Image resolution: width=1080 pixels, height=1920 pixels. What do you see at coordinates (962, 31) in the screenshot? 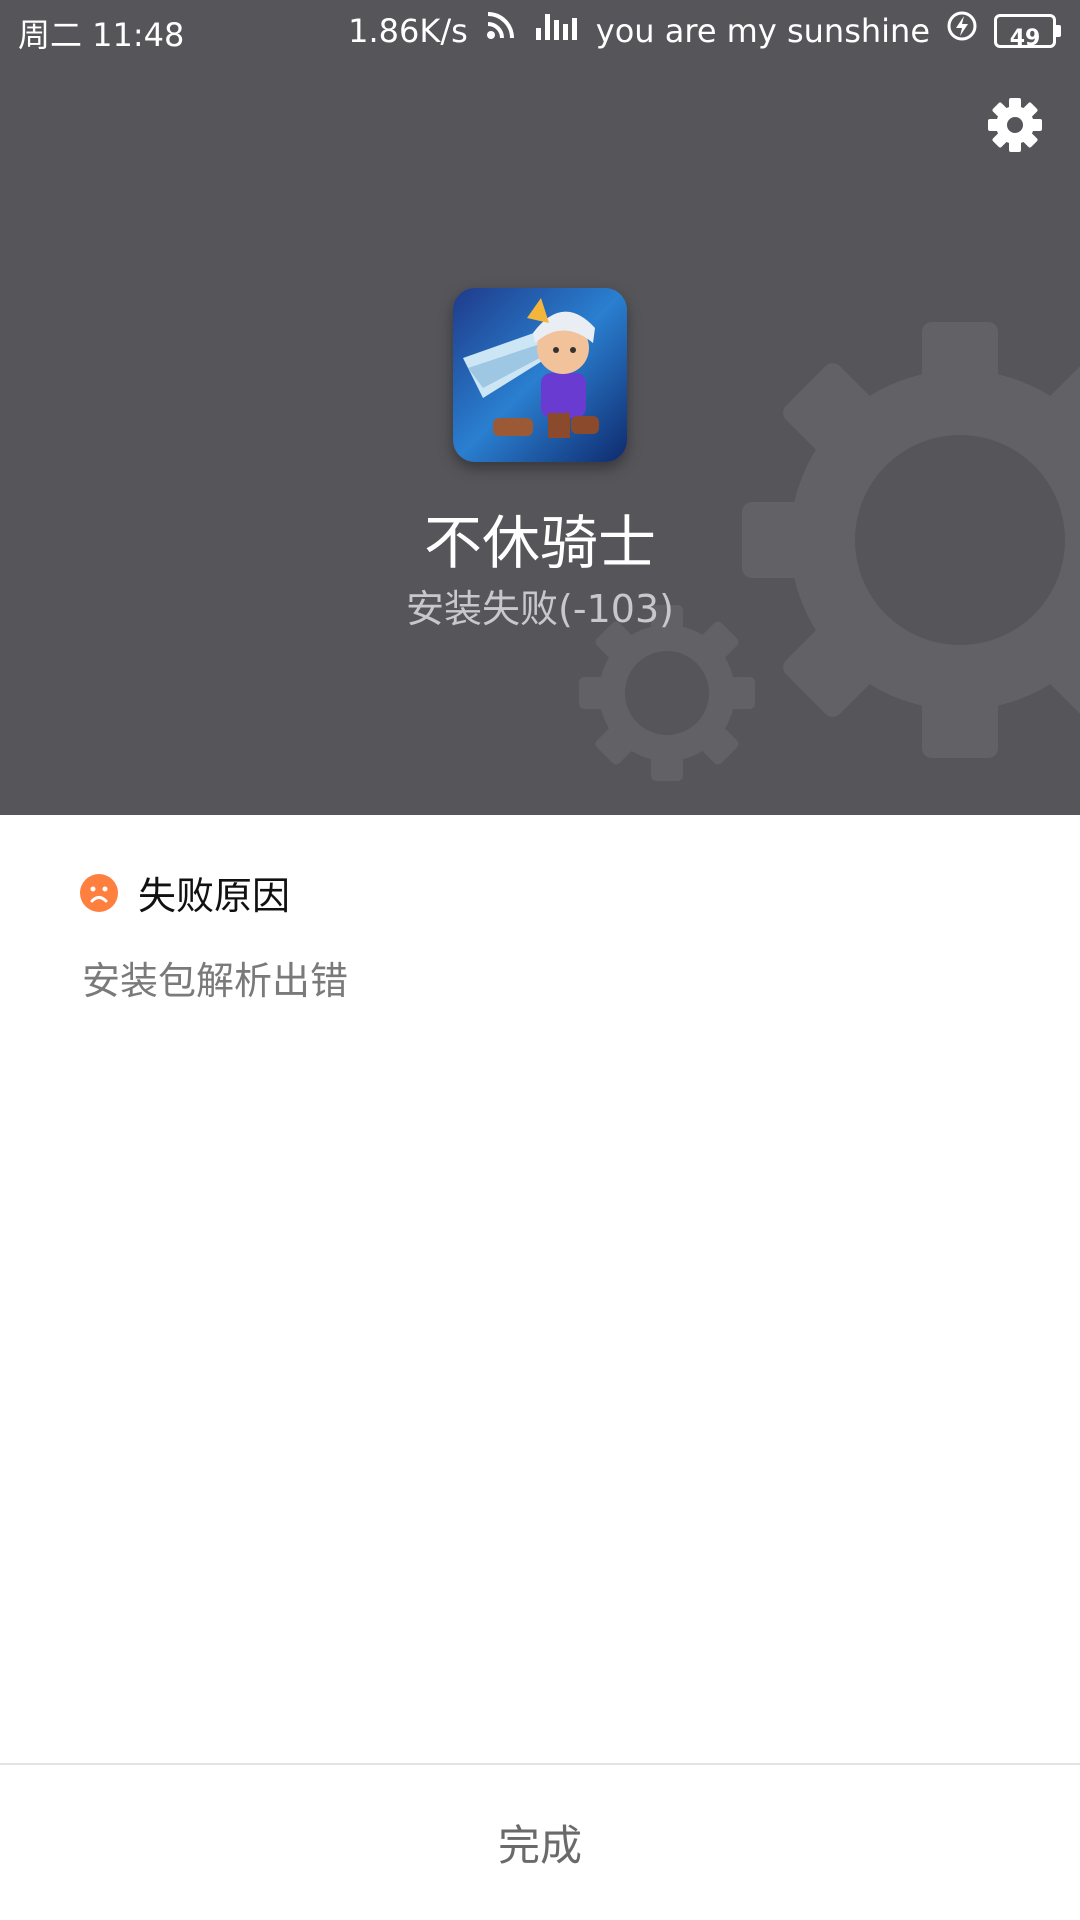
I see `charging-icon` at bounding box center [962, 31].